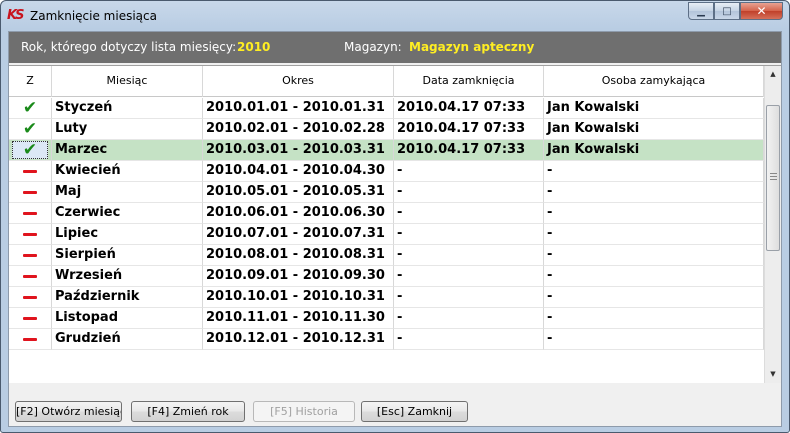 This screenshot has width=790, height=433. What do you see at coordinates (773, 74) in the screenshot?
I see `scroll-up-arrow-icon: ▲` at bounding box center [773, 74].